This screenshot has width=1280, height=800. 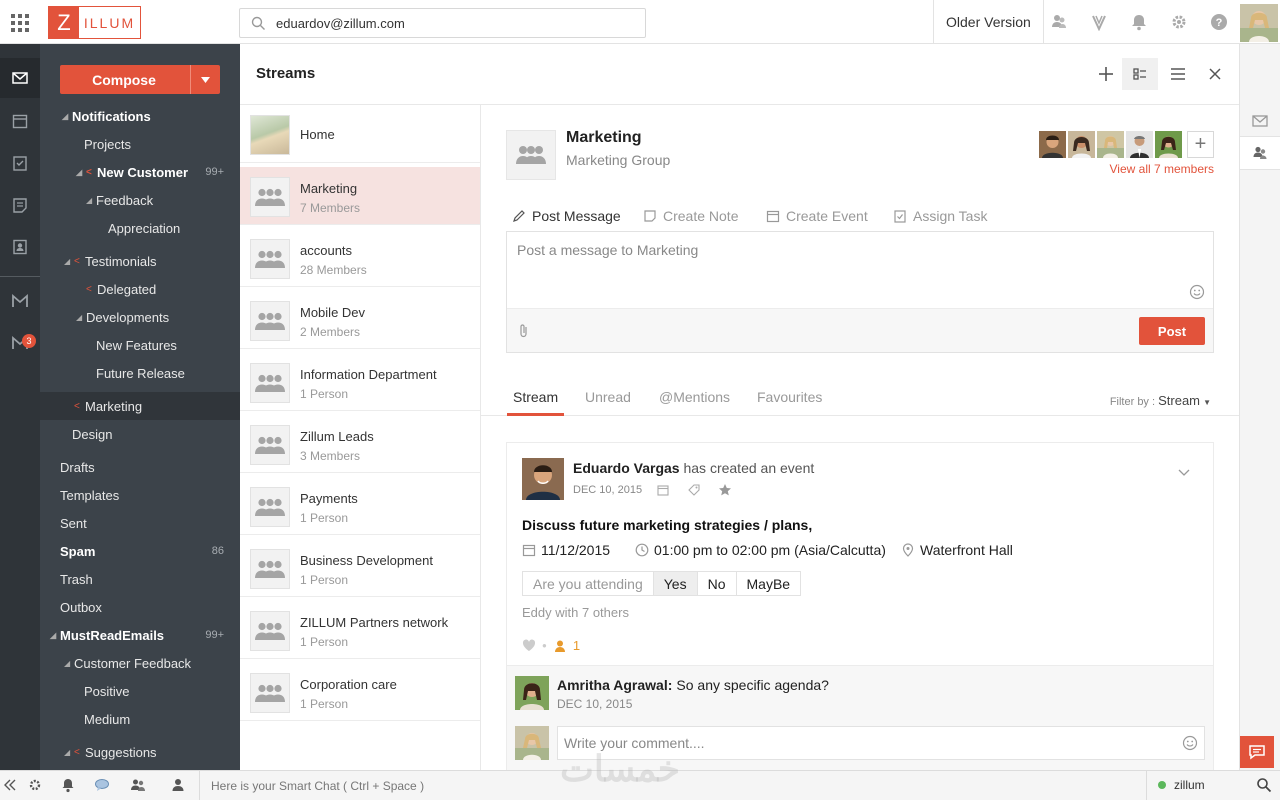 I want to click on view-all-members-link: View all 7 members, so click(x=1162, y=169).